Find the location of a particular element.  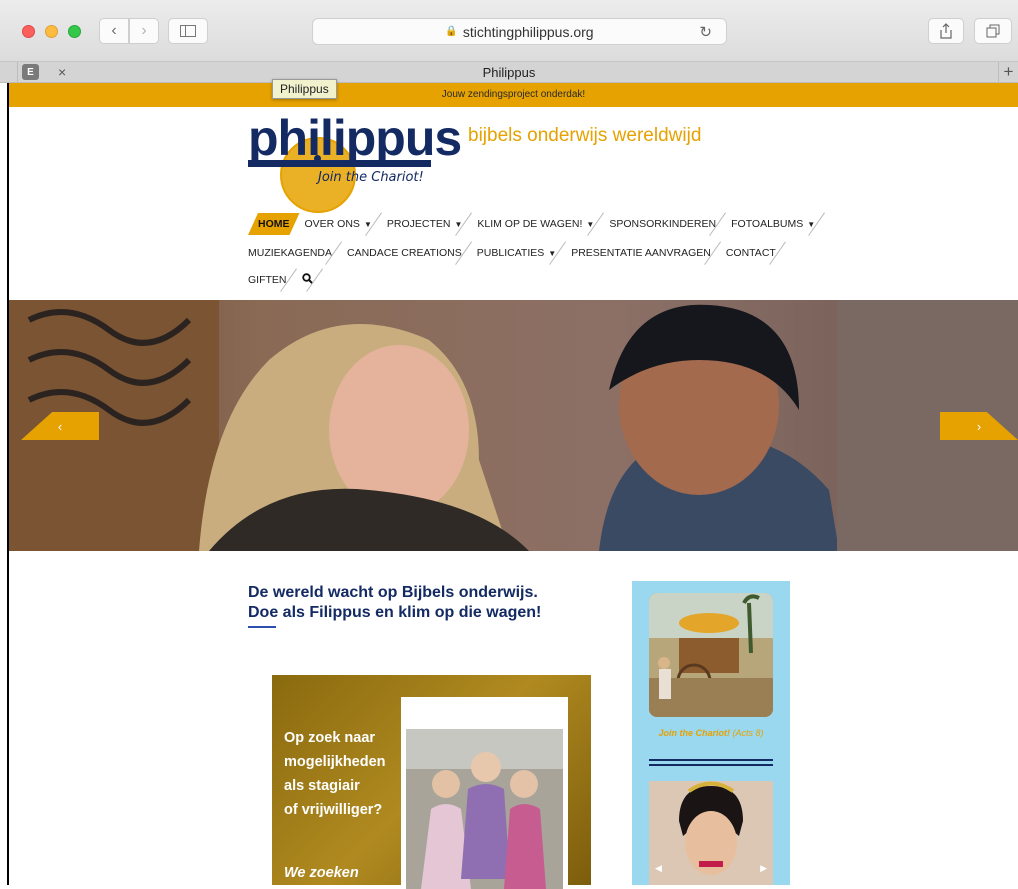

nav-presentatie-aanvragen: PRESENTATIE AANVRAGEN is located at coordinates (643, 253).